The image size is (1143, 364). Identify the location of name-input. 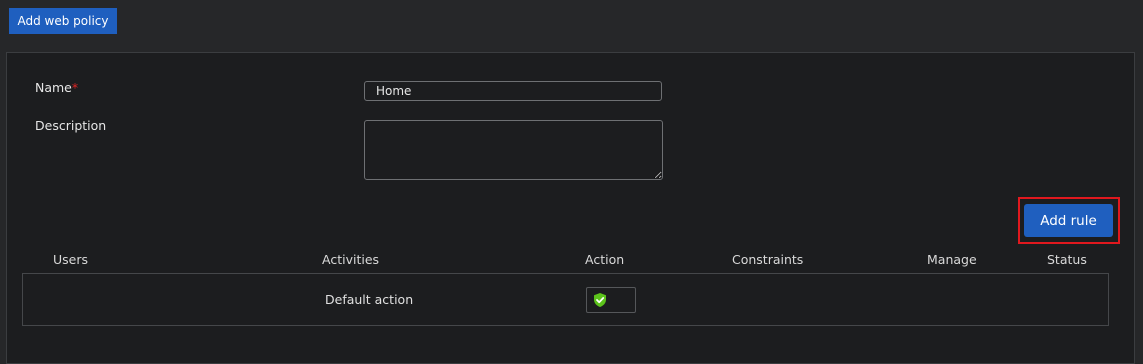
(513, 91).